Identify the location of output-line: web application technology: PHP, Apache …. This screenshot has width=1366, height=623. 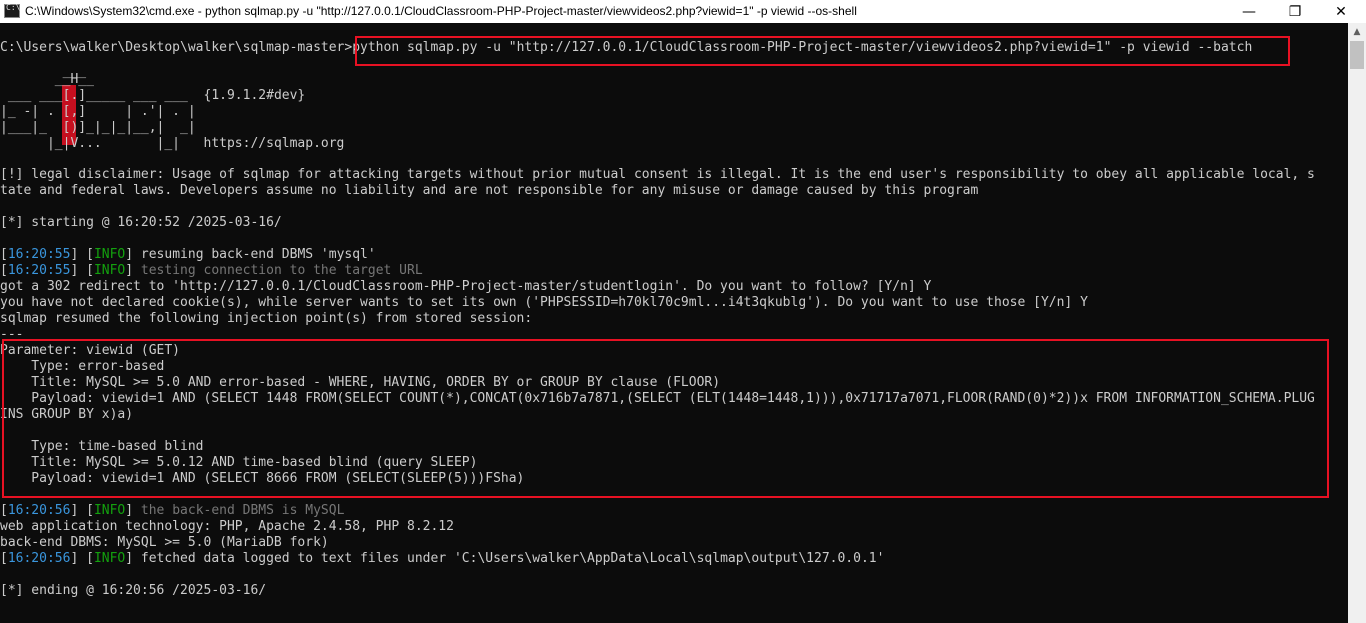
(227, 526).